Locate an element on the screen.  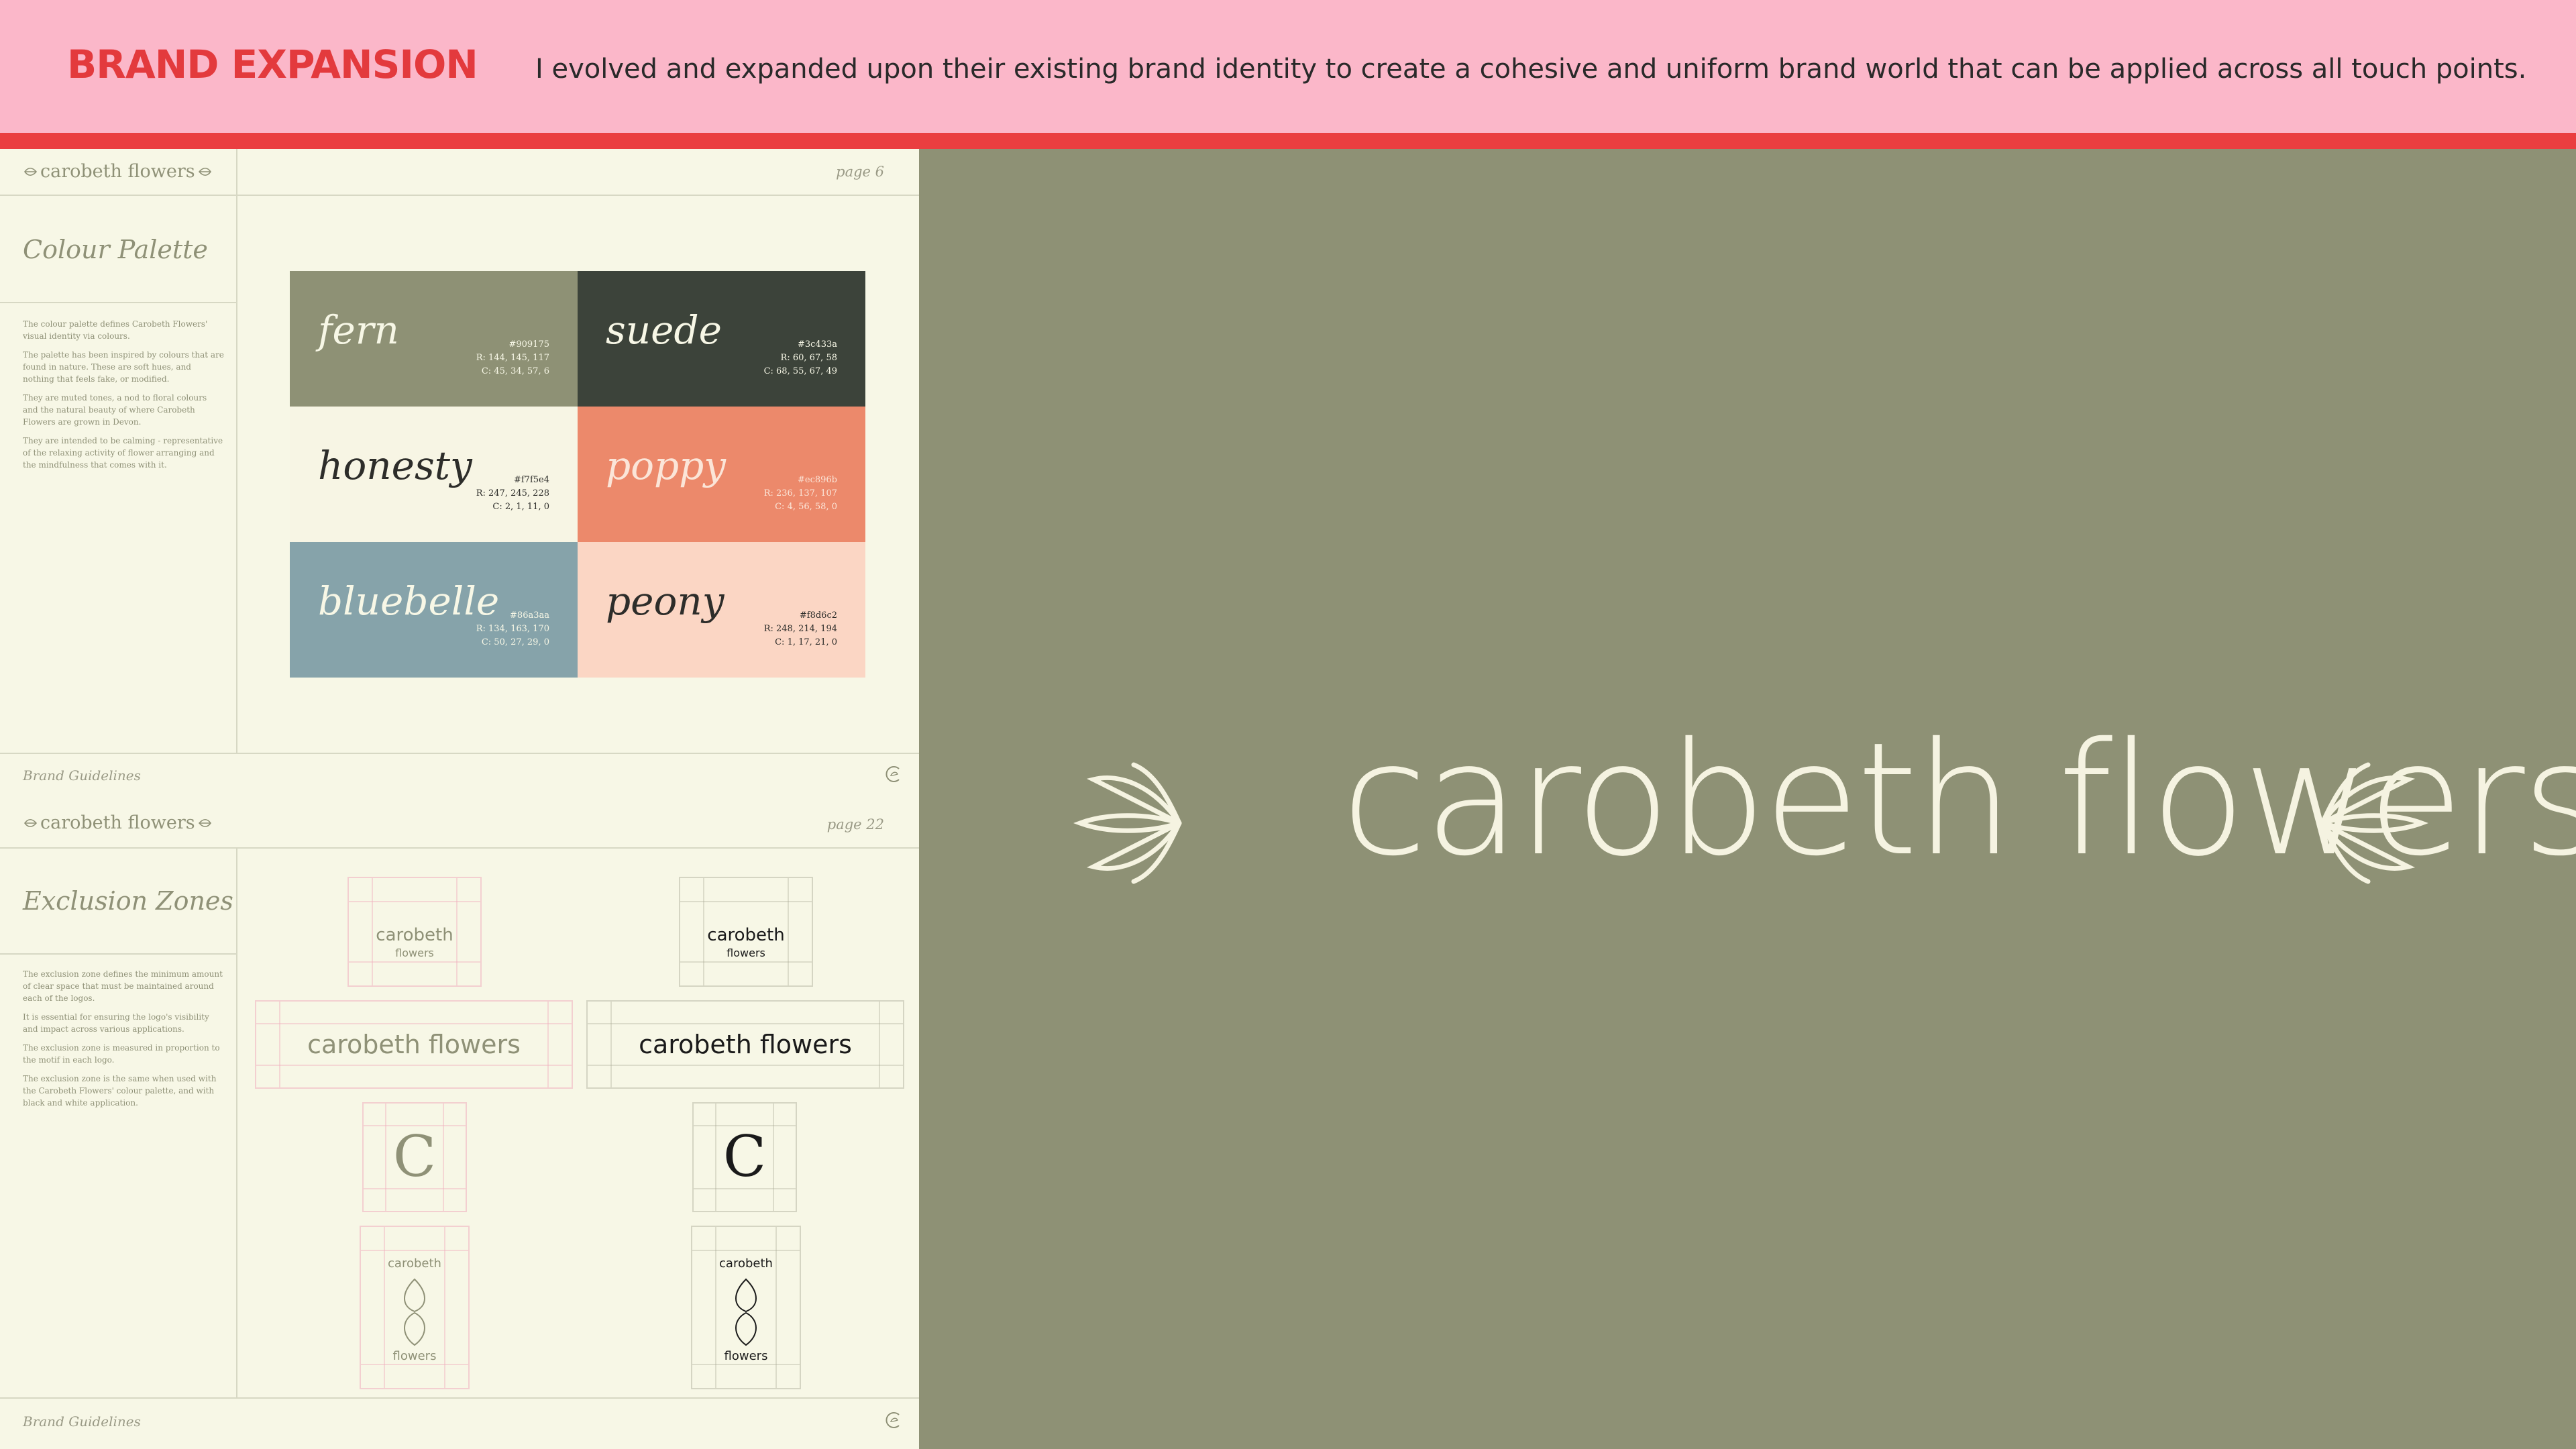
swatch-hex: #86a3aa is located at coordinates (529, 615).